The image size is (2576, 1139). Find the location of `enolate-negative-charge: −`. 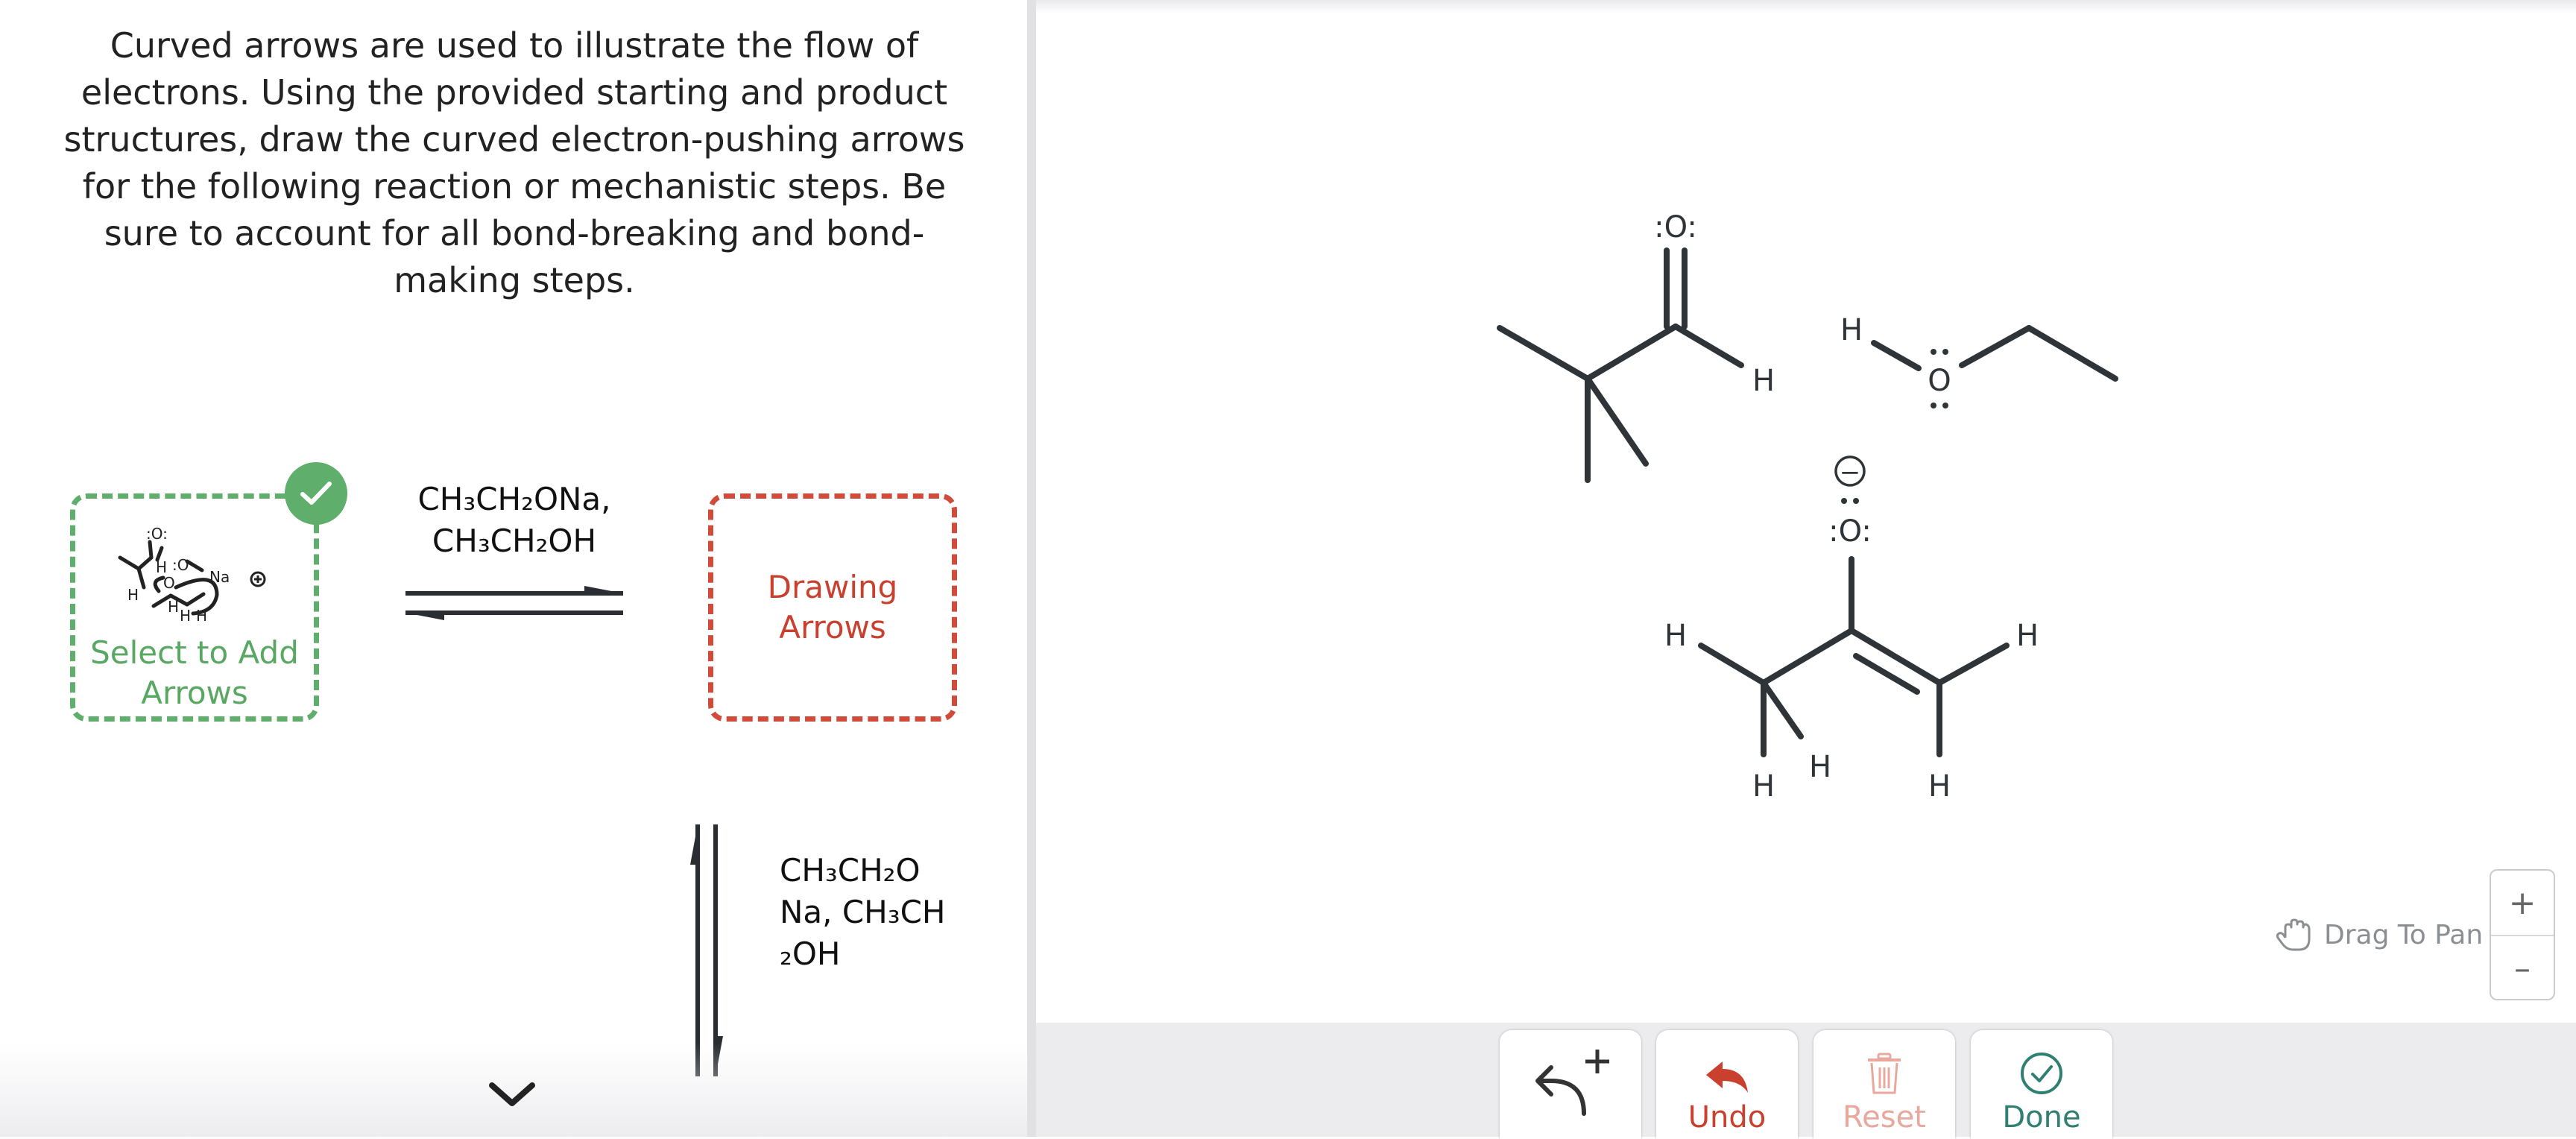

enolate-negative-charge: − is located at coordinates (1850, 473).